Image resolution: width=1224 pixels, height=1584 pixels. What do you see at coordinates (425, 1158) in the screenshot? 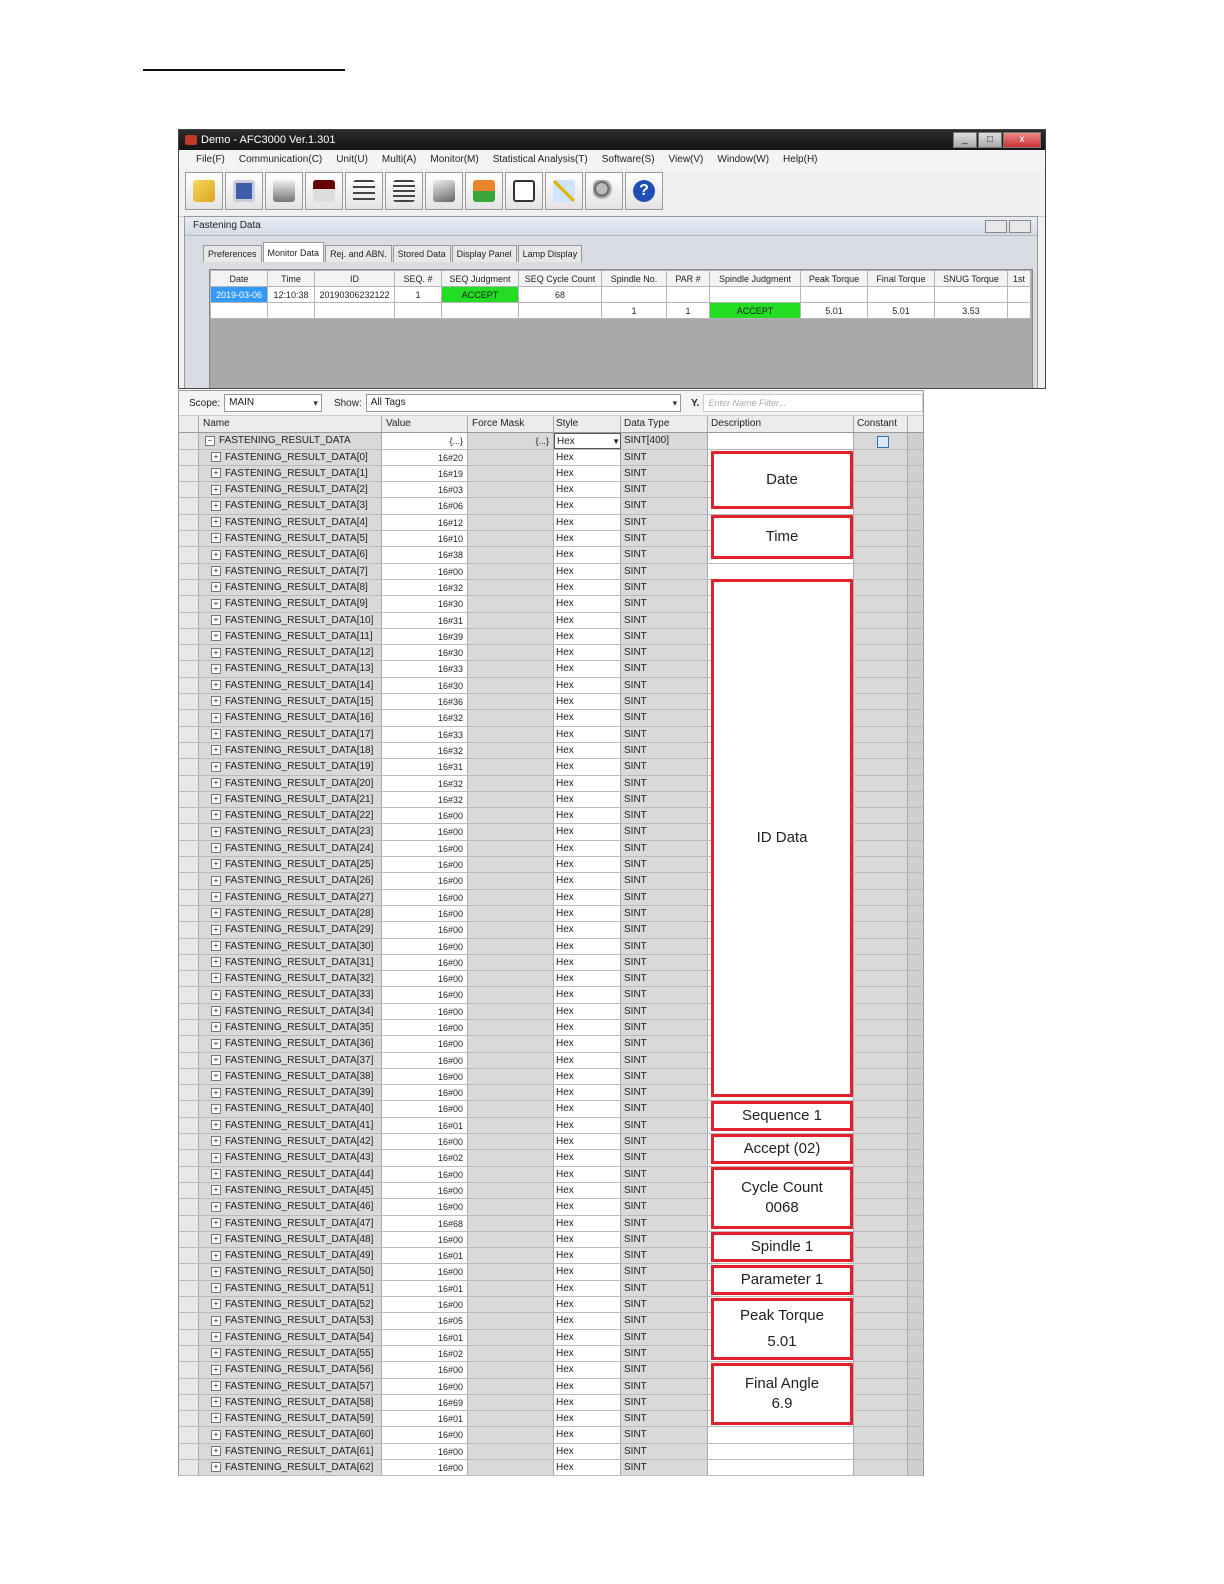
I see `tag-value: 16#02` at bounding box center [425, 1158].